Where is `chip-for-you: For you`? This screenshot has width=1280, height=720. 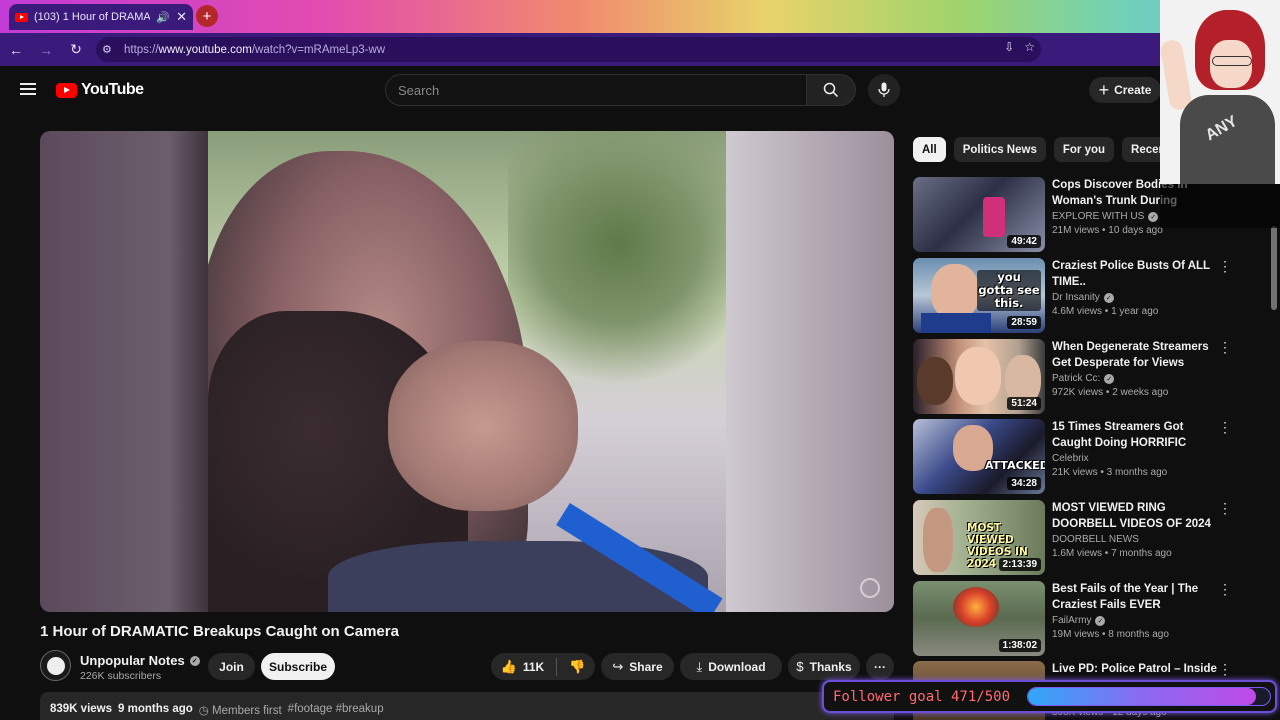 chip-for-you: For you is located at coordinates (1084, 149).